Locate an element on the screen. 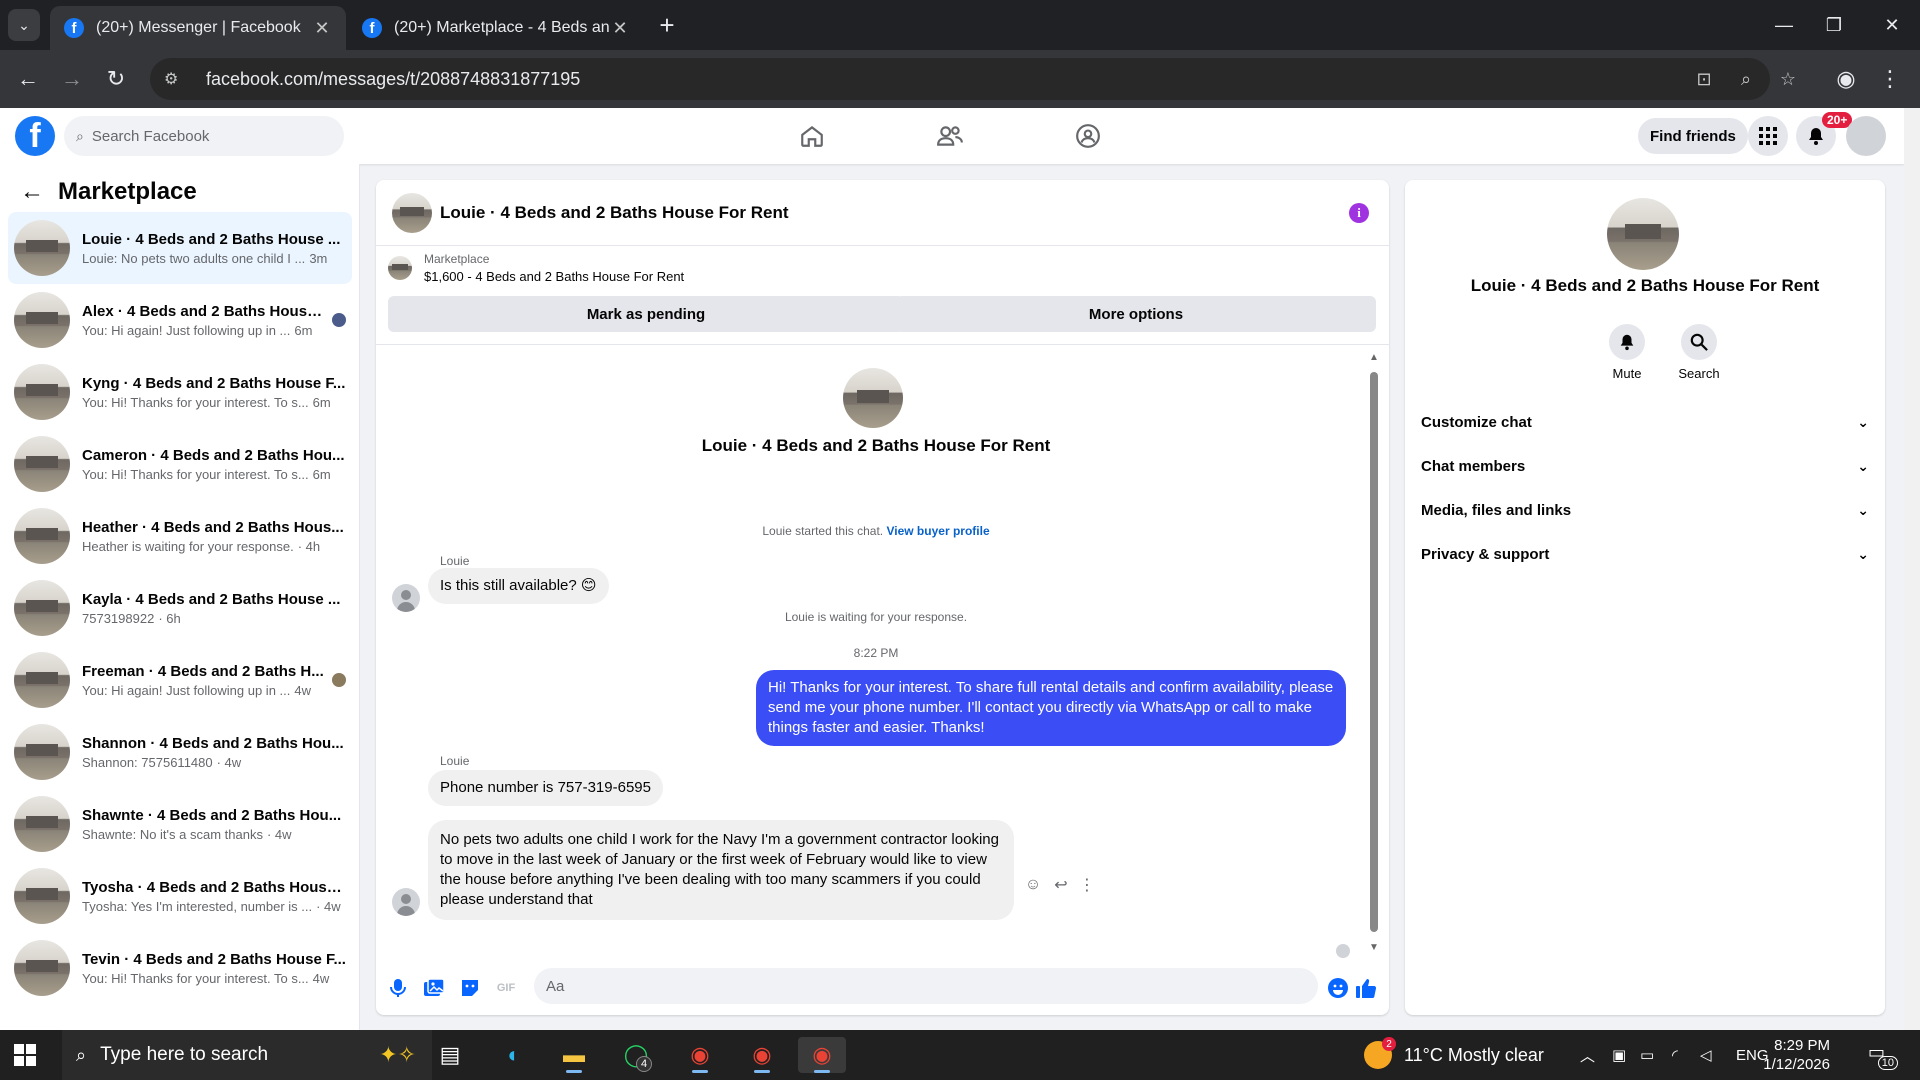 Image resolution: width=1920 pixels, height=1080 pixels. task-view-icon: ▤ is located at coordinates (450, 1055).